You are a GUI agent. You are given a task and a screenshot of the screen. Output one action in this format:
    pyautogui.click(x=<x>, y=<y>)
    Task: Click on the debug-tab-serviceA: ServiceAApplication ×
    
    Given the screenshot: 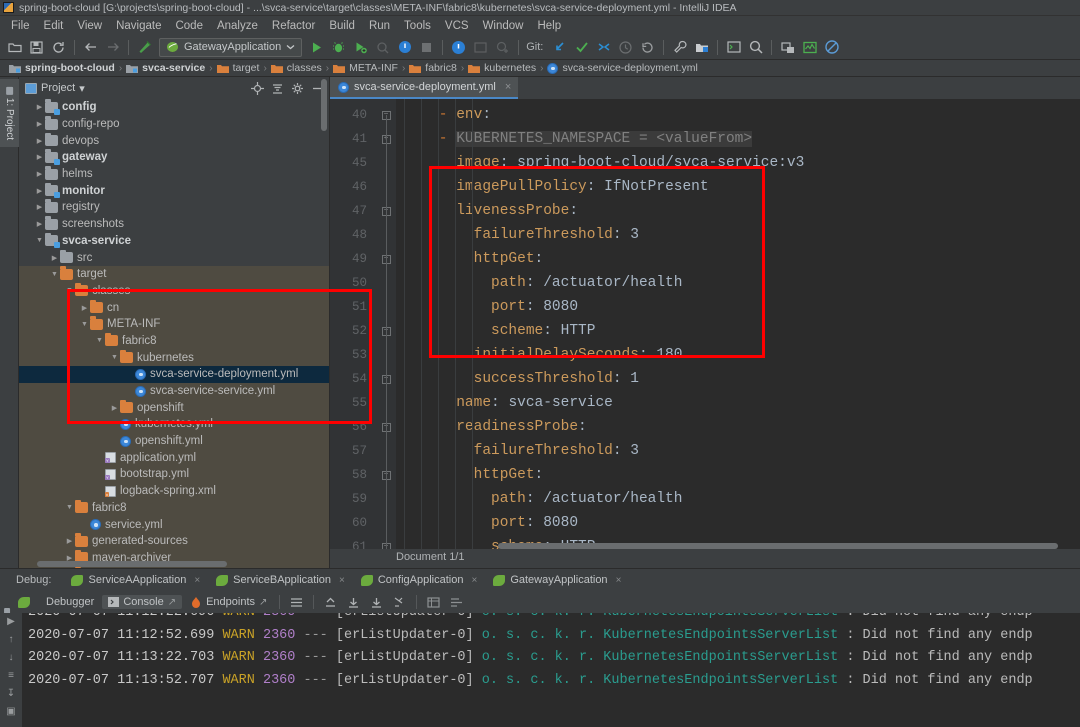 What is the action you would take?
    pyautogui.click(x=135, y=580)
    